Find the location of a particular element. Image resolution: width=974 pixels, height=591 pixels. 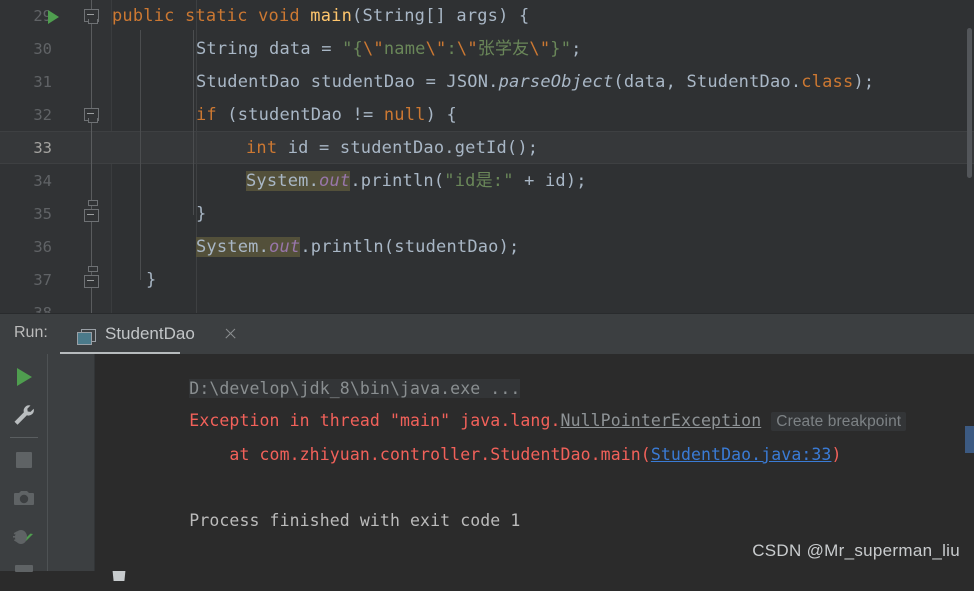

code-text-29: public static void main(String[] args) { is located at coordinates (320, 16).